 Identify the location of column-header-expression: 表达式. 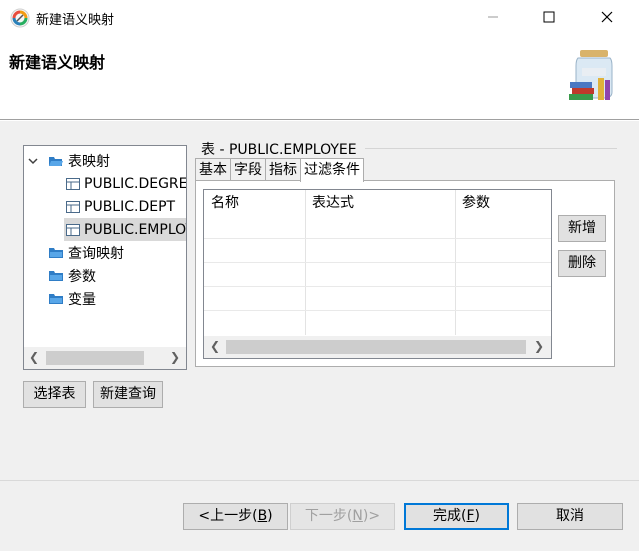
(380, 203).